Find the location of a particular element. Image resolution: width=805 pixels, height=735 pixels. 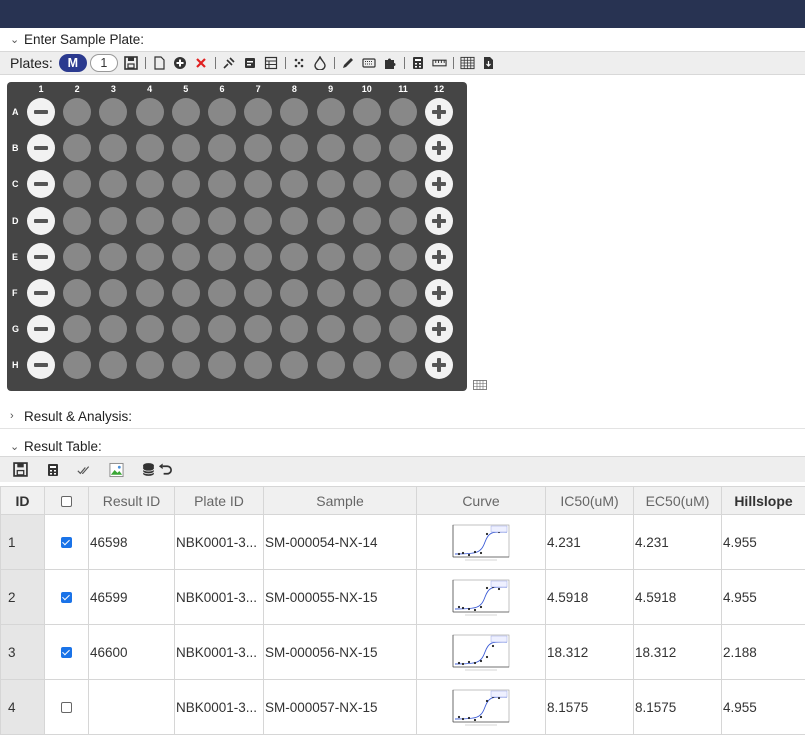

puzzle-icon is located at coordinates (390, 63).